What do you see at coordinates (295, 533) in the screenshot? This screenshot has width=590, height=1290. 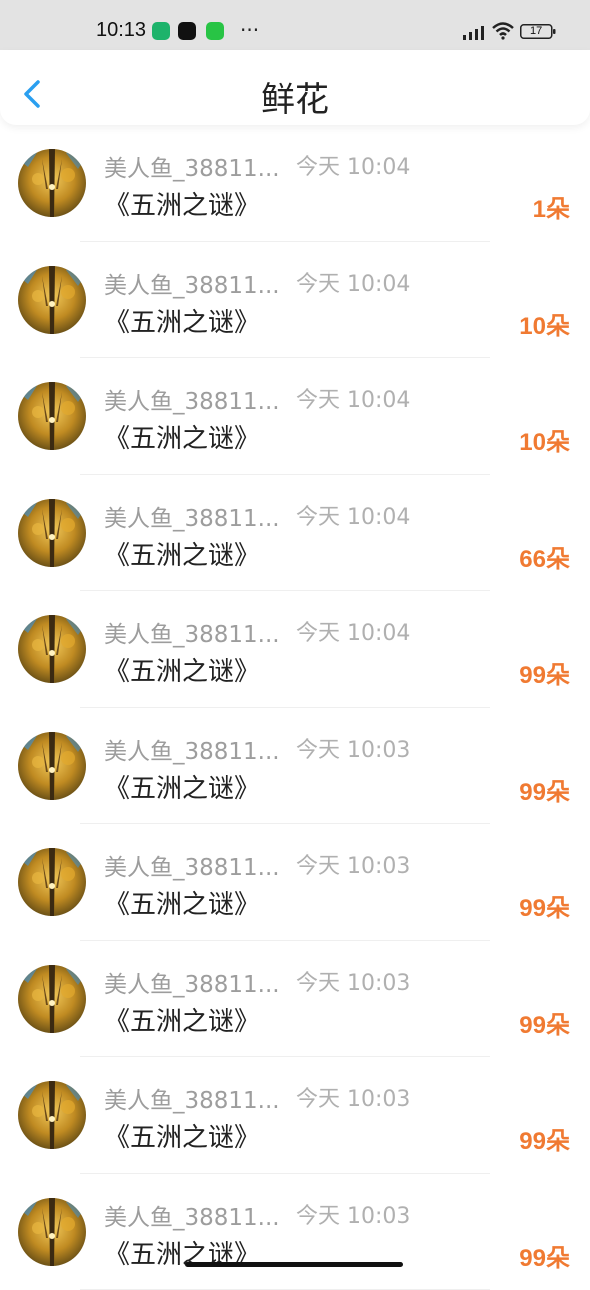 I see `list-item: 美人鱼_38811... 今天 10:04 《五洲之谜》 66朵` at bounding box center [295, 533].